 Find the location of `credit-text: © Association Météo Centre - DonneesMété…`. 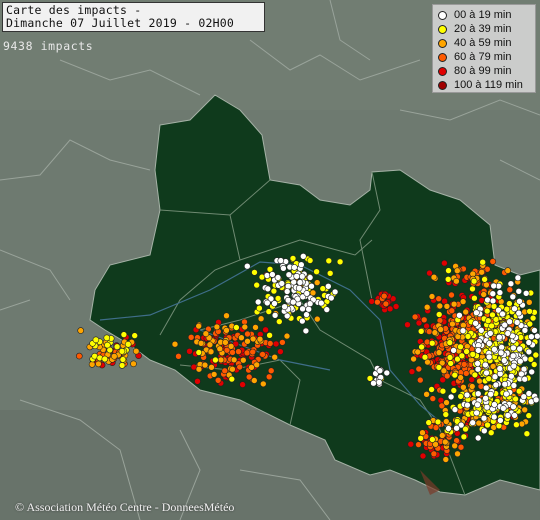

credit-text: © Association Météo Centre - DonneesMété… is located at coordinates (125, 507).